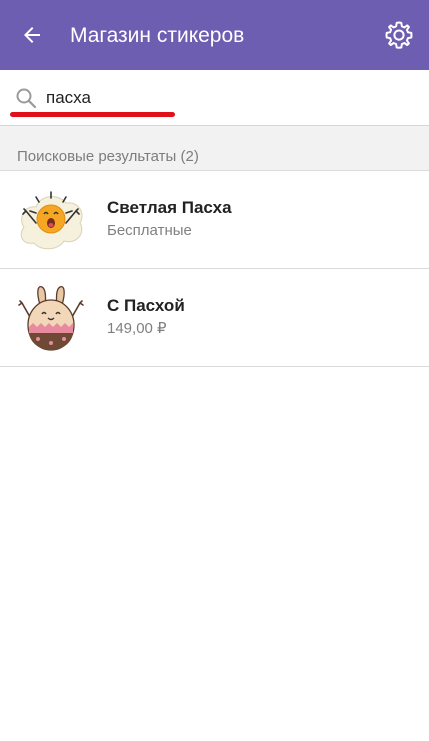 The image size is (429, 741). I want to click on app-bar: Магазин стикеров, so click(214, 35).